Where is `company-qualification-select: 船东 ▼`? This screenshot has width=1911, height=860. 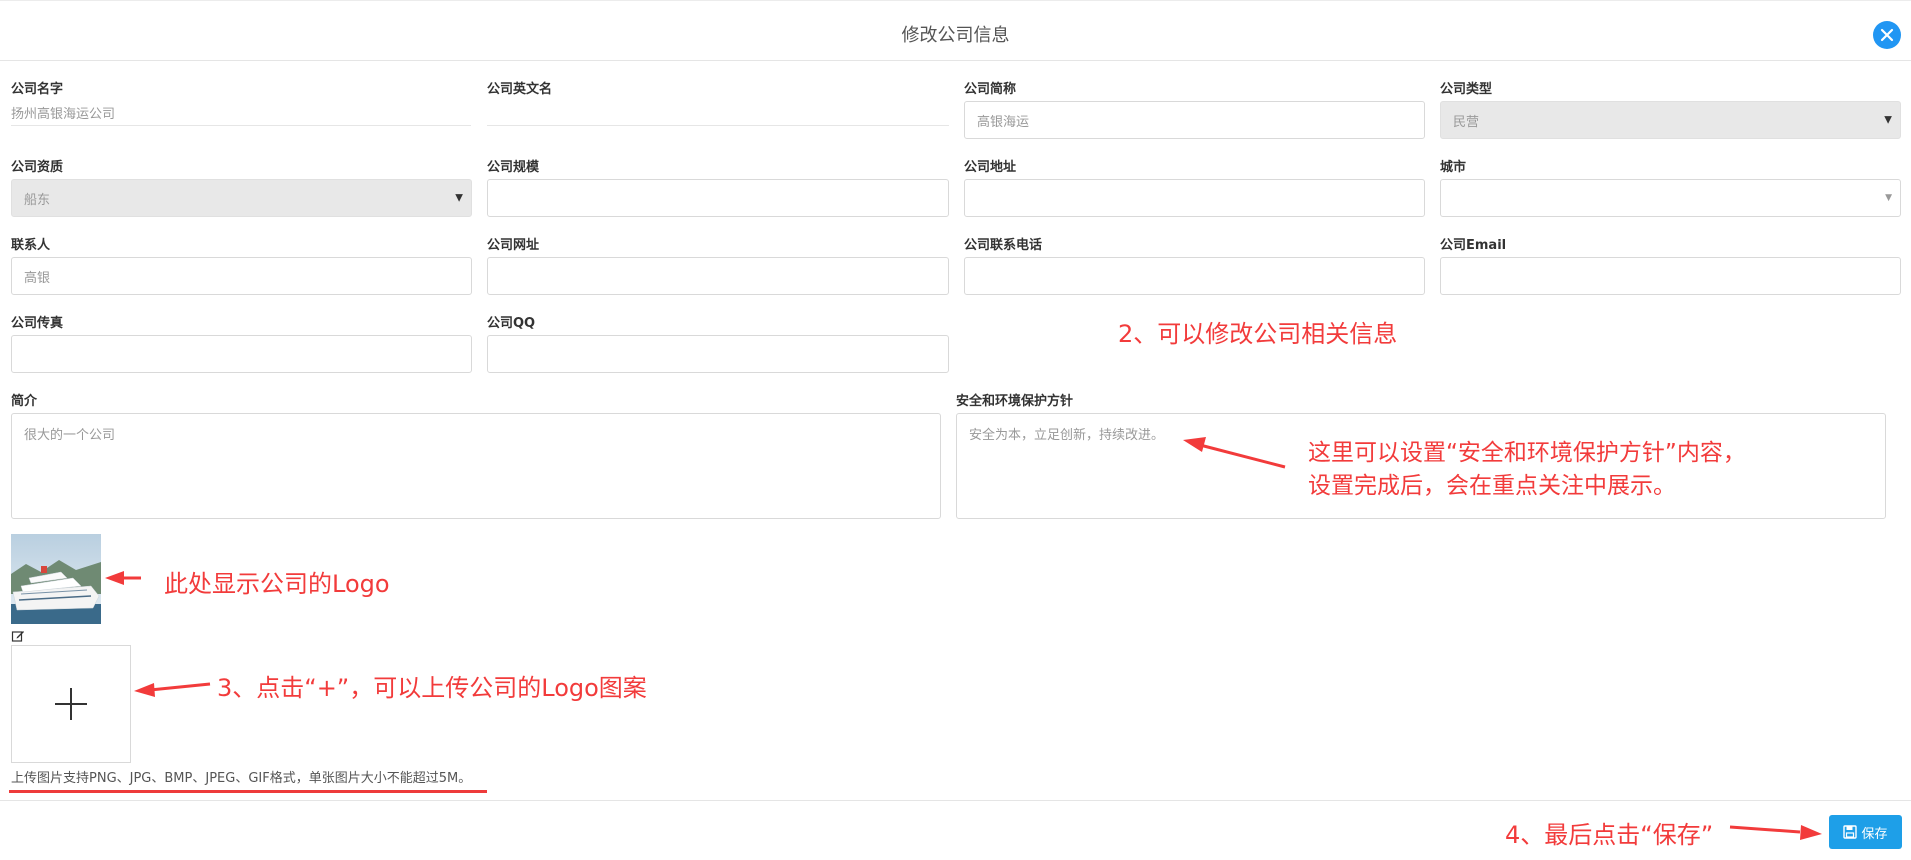 company-qualification-select: 船东 ▼ is located at coordinates (241, 198).